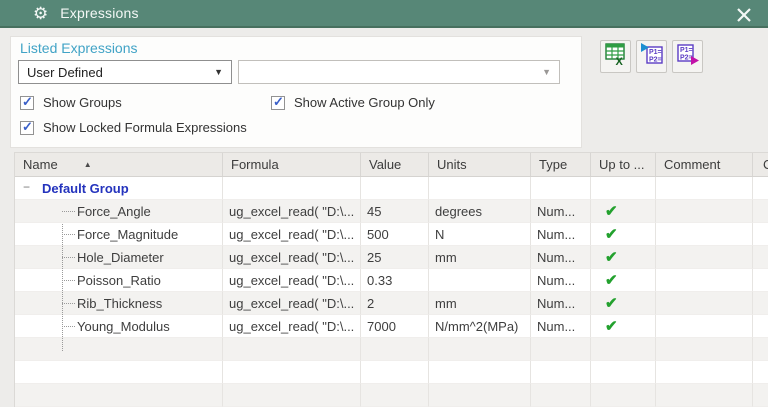 Image resolution: width=768 pixels, height=407 pixels. Describe the element at coordinates (480, 234) in the screenshot. I see `cell-units: N` at that location.